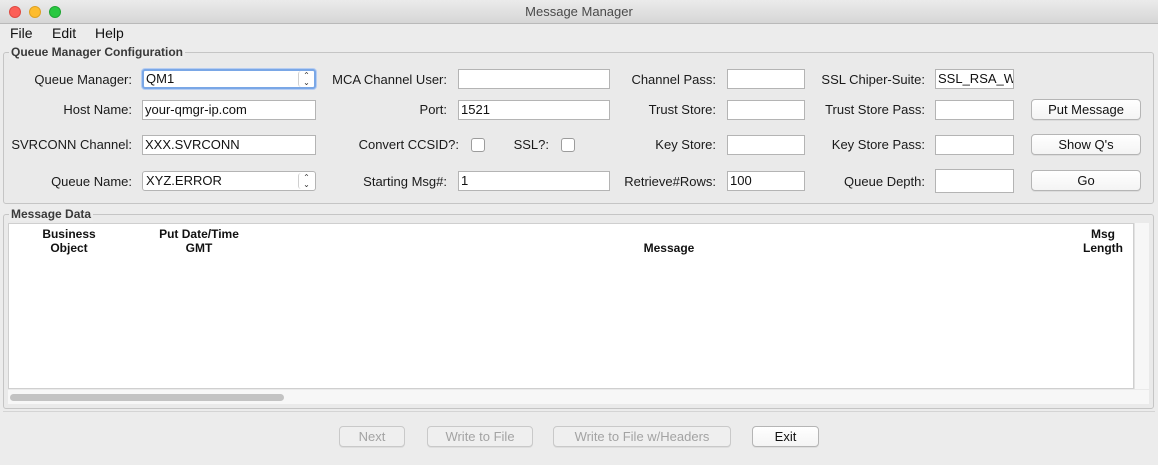  What do you see at coordinates (673, 79) in the screenshot?
I see `channel-pass-label: Channel Pass:` at bounding box center [673, 79].